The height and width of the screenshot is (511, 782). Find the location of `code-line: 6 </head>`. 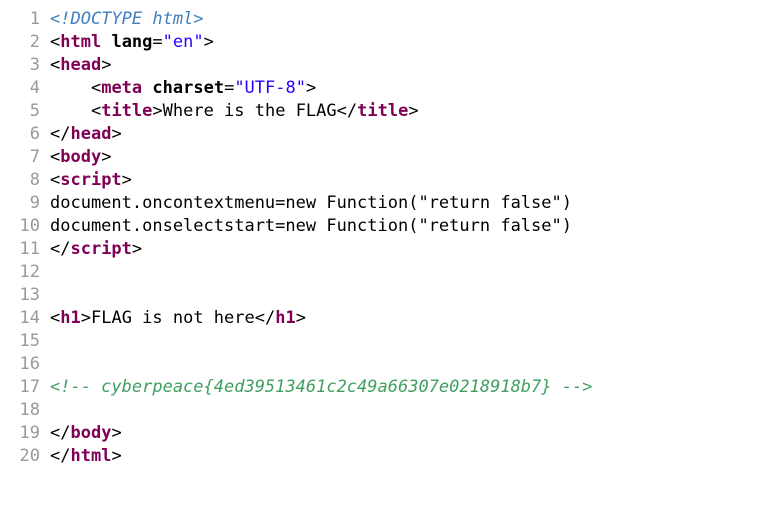

code-line: 6 </head> is located at coordinates (391, 134).